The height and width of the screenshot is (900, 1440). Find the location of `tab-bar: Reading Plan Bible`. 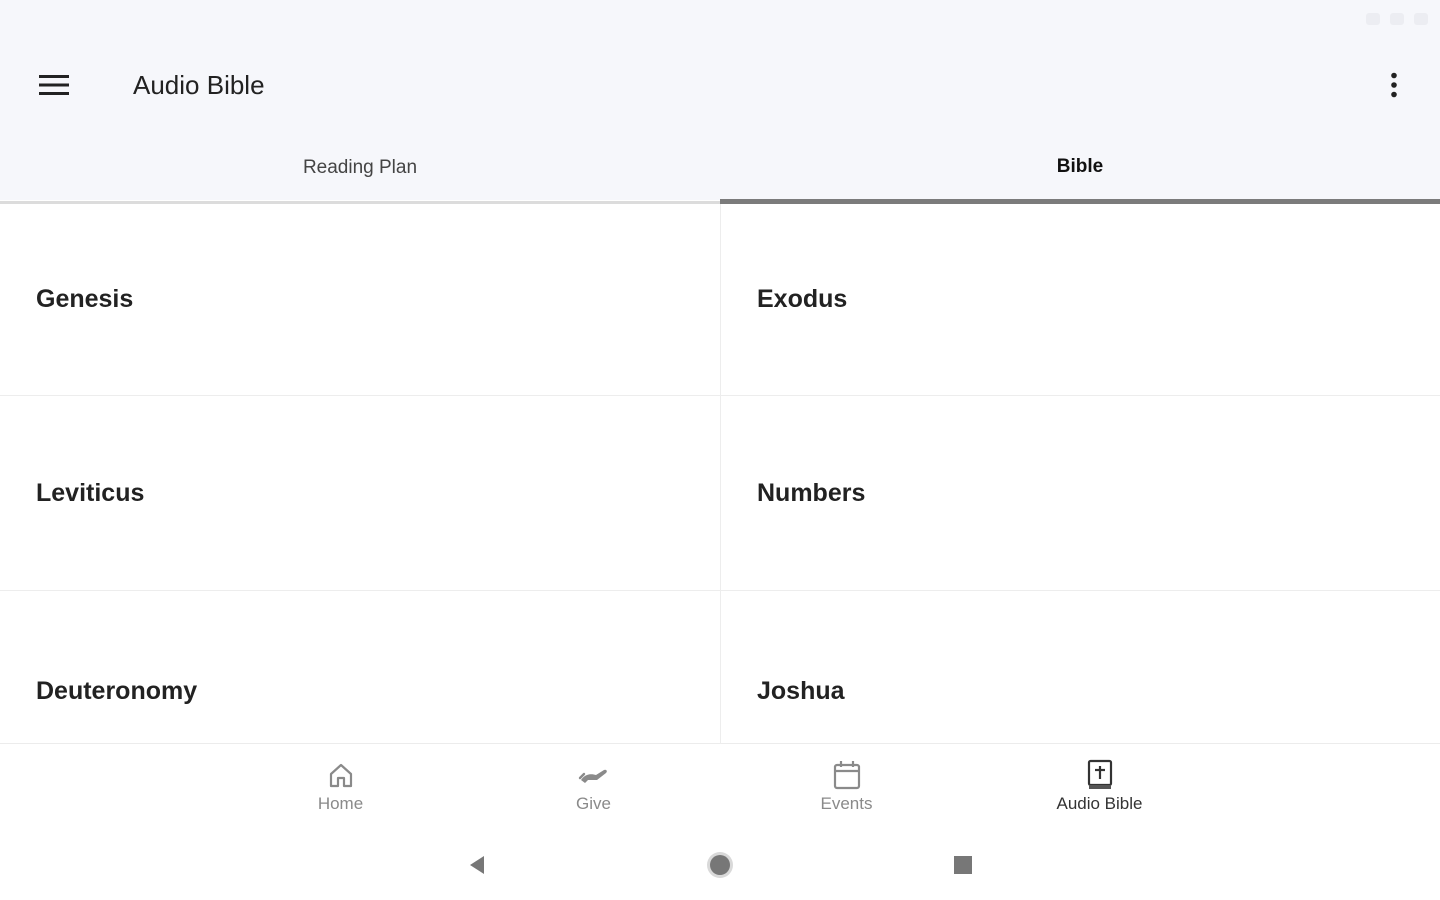

tab-bar: Reading Plan Bible is located at coordinates (720, 172).